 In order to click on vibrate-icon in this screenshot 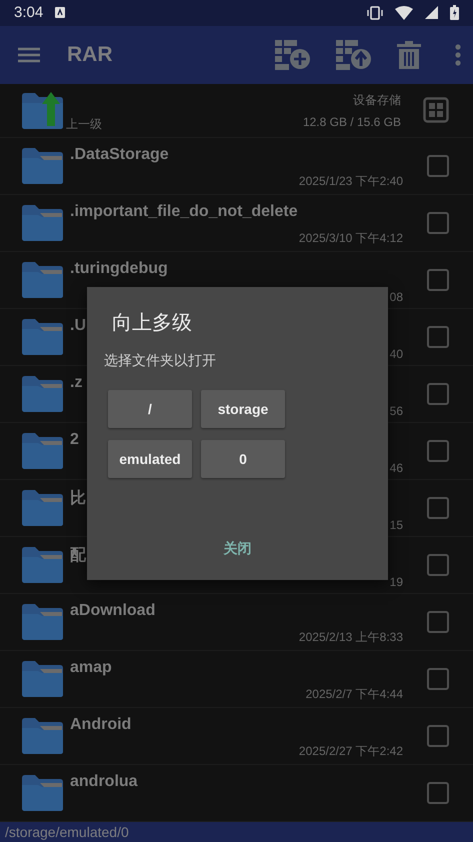, I will do `click(375, 13)`.